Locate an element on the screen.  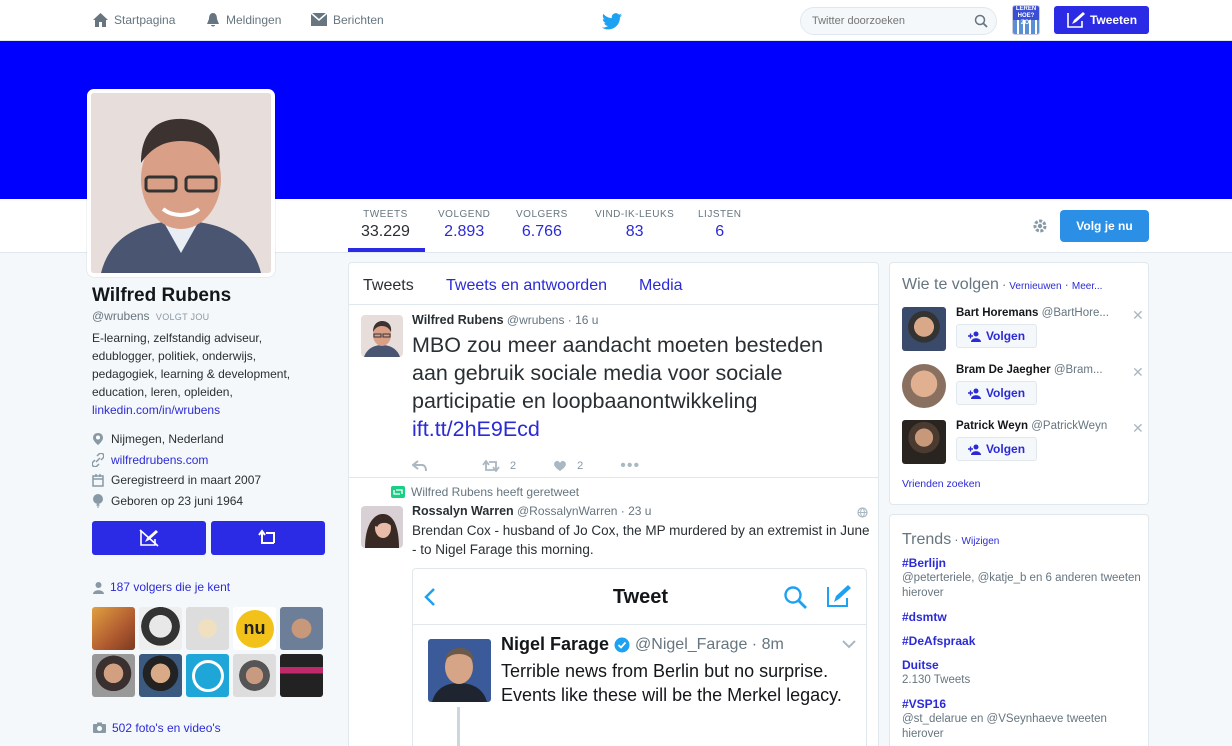
follows-you-badge: VOLGT JOU is located at coordinates (182, 317).